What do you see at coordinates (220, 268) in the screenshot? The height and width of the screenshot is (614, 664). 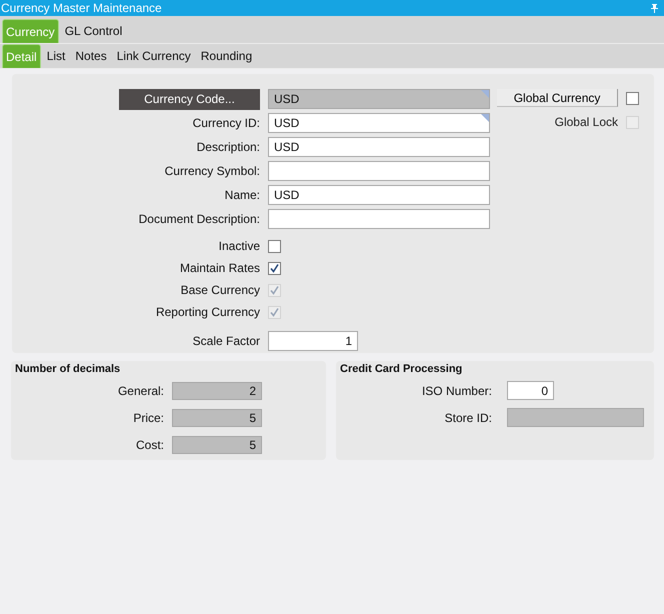 I see `checkbox-label: Maintain Rates` at bounding box center [220, 268].